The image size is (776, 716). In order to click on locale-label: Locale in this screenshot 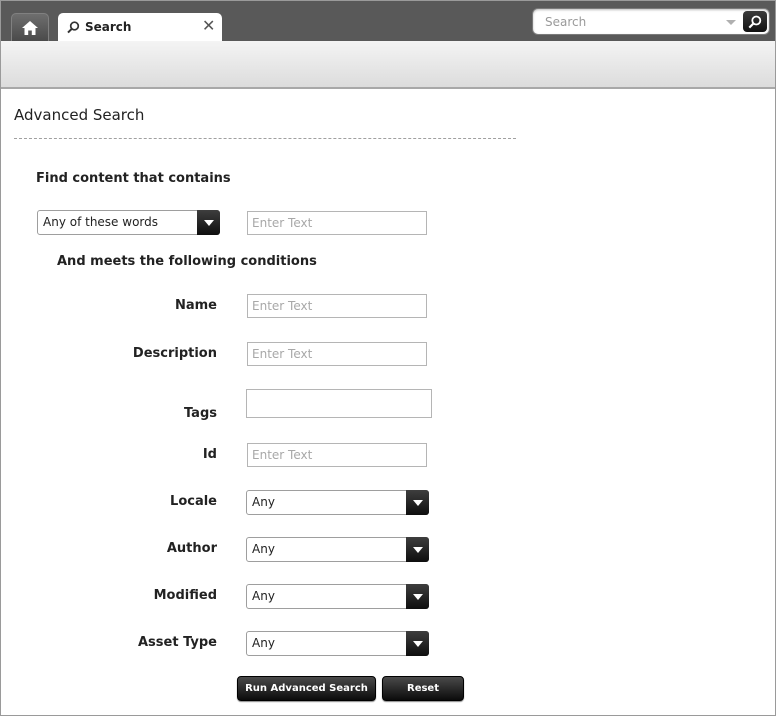, I will do `click(193, 501)`.